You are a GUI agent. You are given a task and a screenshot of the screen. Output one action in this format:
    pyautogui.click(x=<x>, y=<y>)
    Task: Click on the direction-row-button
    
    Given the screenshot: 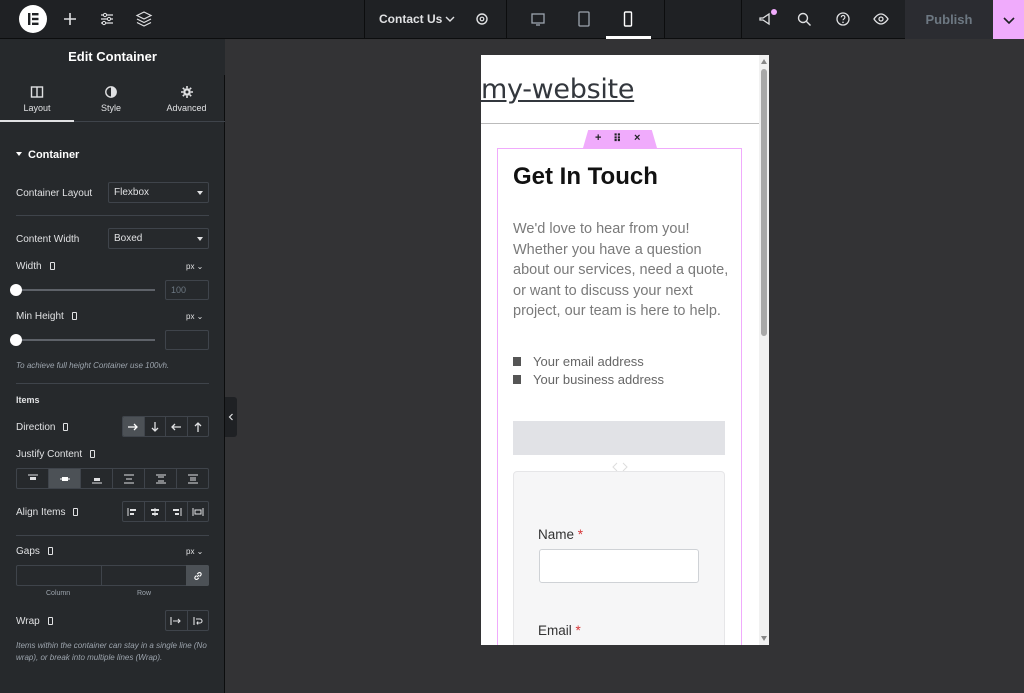 What is the action you would take?
    pyautogui.click(x=134, y=426)
    